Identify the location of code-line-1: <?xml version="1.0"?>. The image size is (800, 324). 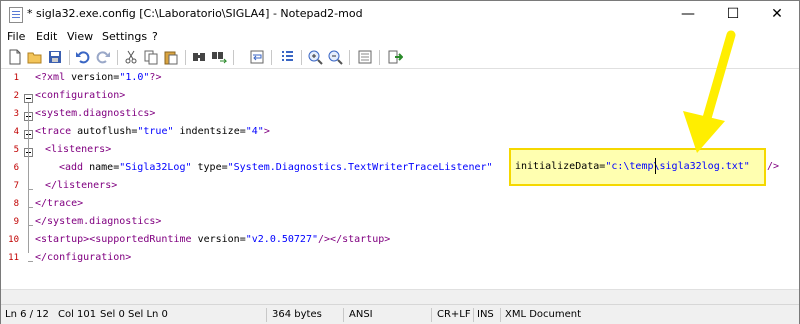
(98, 77).